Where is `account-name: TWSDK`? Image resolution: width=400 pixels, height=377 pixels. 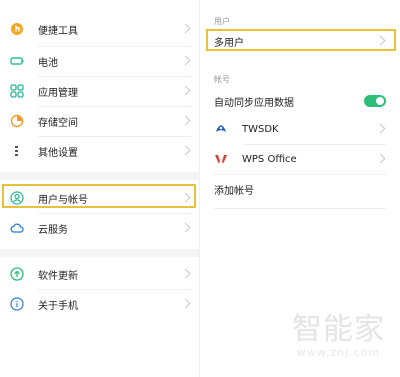 account-name: TWSDK is located at coordinates (260, 129).